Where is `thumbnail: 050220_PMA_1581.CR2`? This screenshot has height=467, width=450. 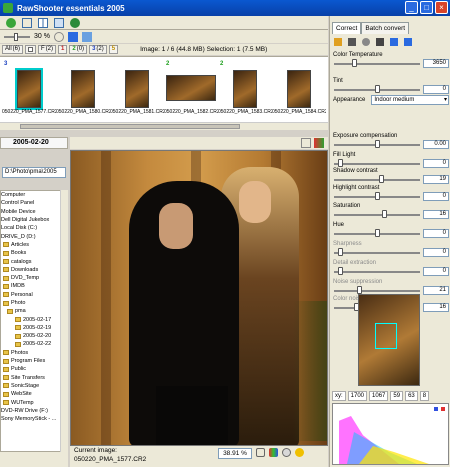
thumbnail: 050220_PMA_1581.CR2 is located at coordinates (137, 90).